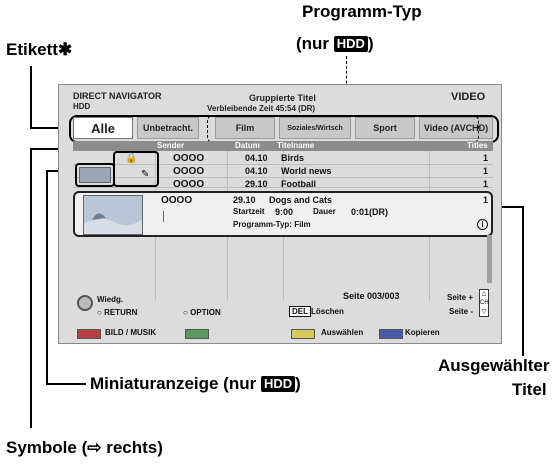 Image resolution: width=556 pixels, height=464 pixels. What do you see at coordinates (117, 96) in the screenshot?
I see `direct-navigator-title: DIRECT NAVIGATOR` at bounding box center [117, 96].